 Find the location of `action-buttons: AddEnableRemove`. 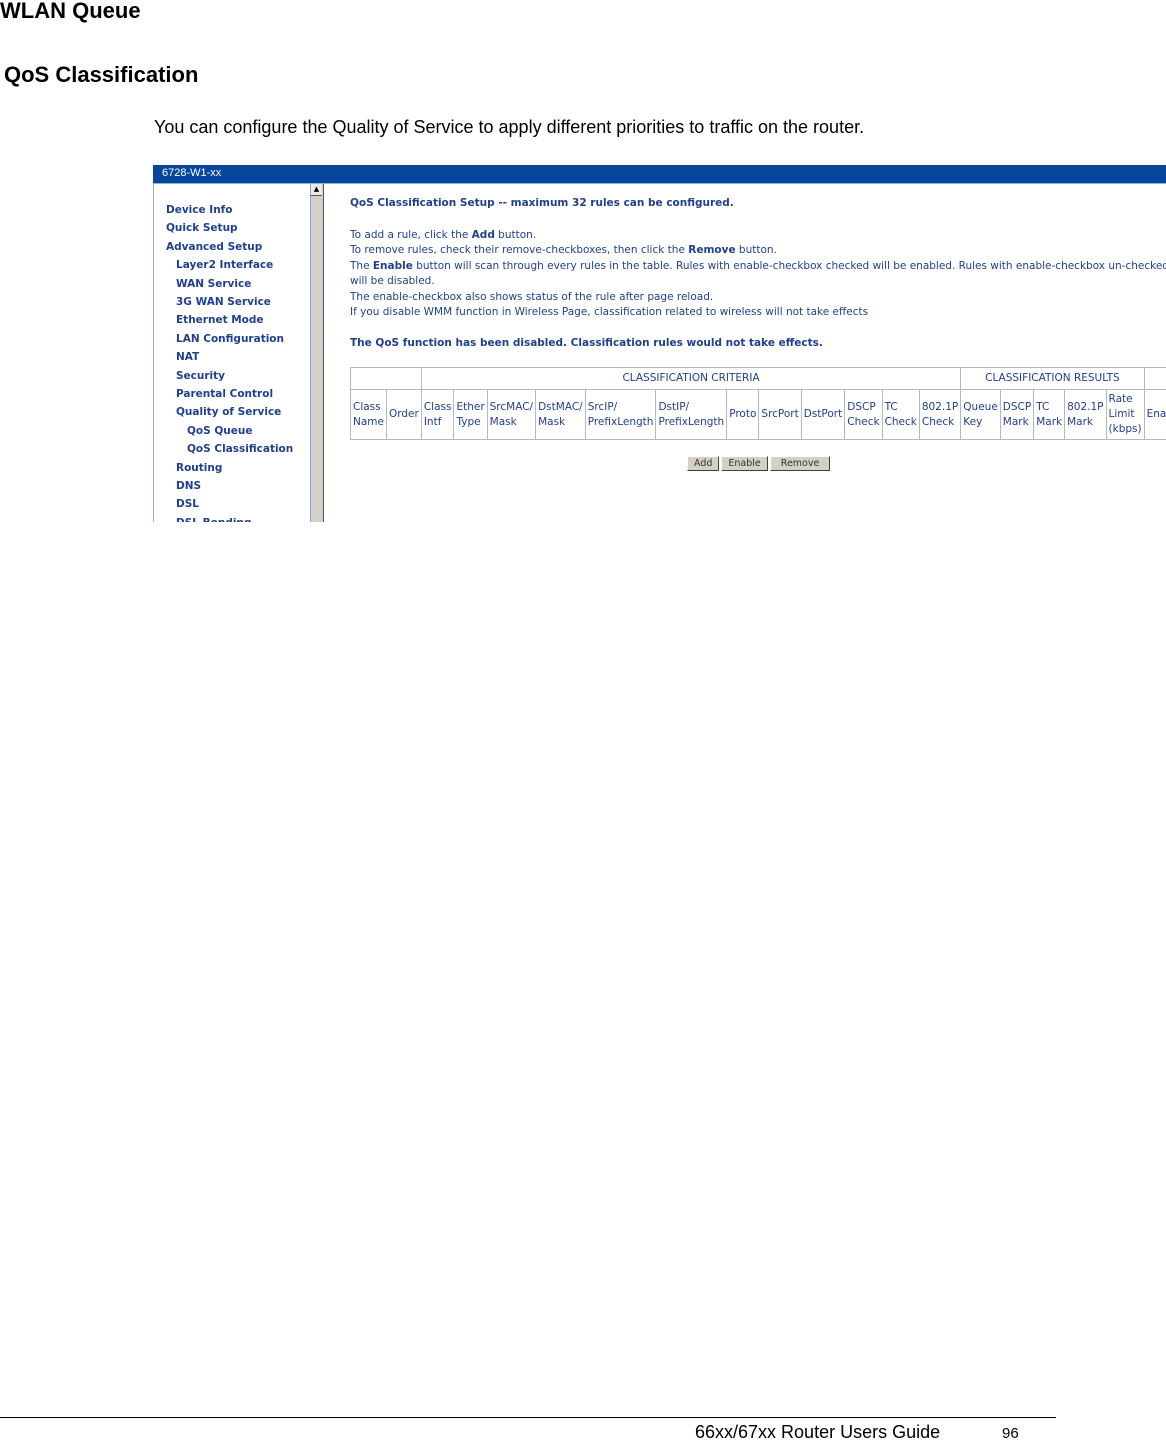

action-buttons: AddEnableRemove is located at coordinates (759, 463).